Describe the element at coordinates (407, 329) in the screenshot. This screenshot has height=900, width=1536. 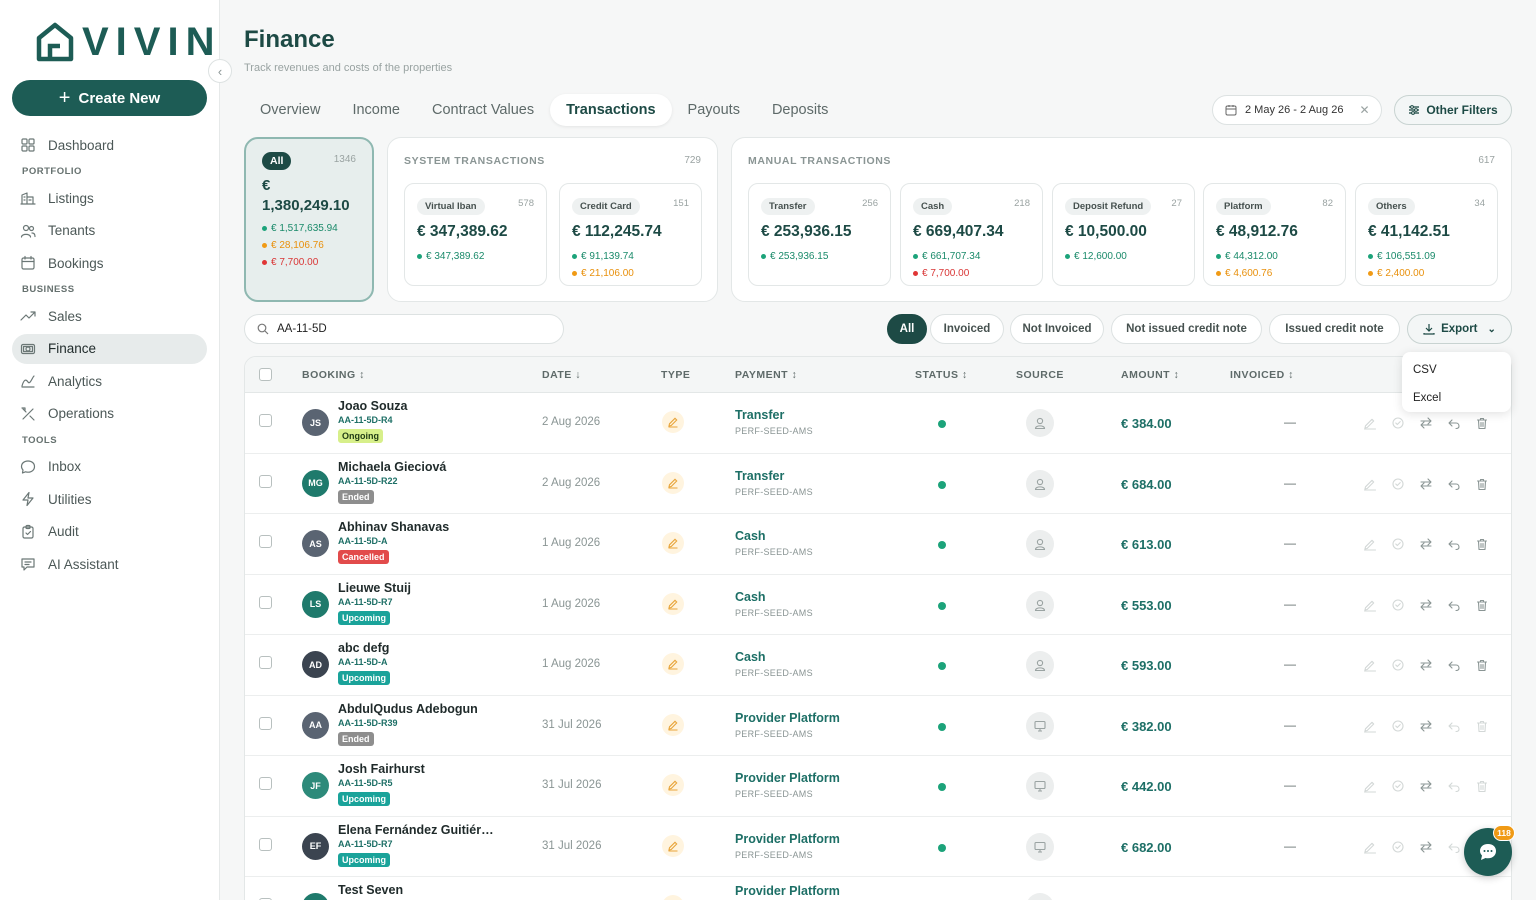
I see `search-input` at that location.